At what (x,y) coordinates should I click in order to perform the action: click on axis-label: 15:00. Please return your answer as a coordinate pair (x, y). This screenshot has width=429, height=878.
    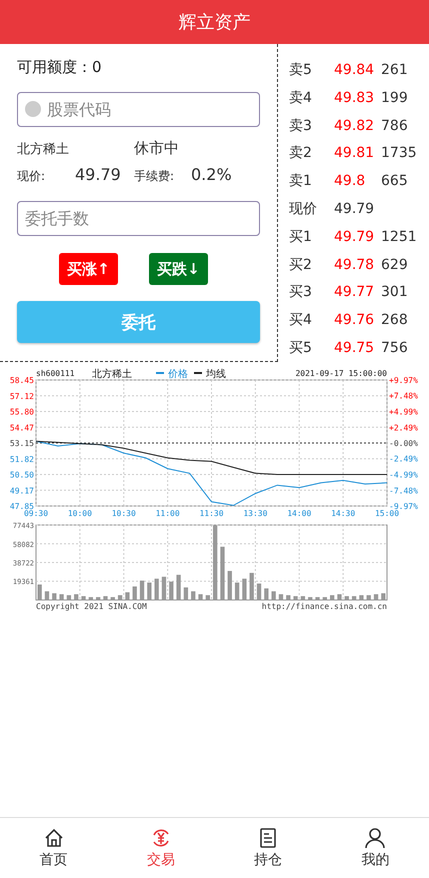
    Looking at the image, I should click on (387, 513).